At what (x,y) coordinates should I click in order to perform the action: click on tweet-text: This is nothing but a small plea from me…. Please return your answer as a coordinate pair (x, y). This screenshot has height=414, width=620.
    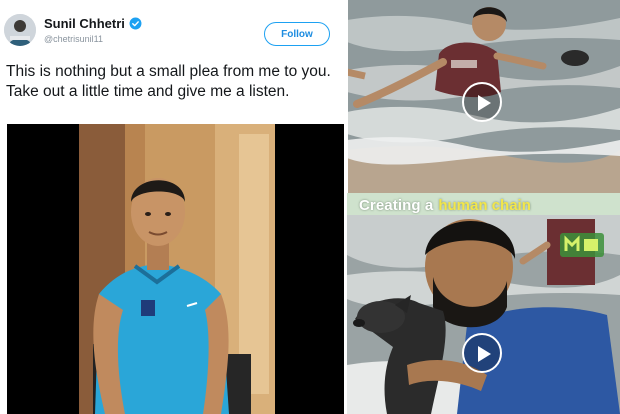
    Looking at the image, I should click on (168, 81).